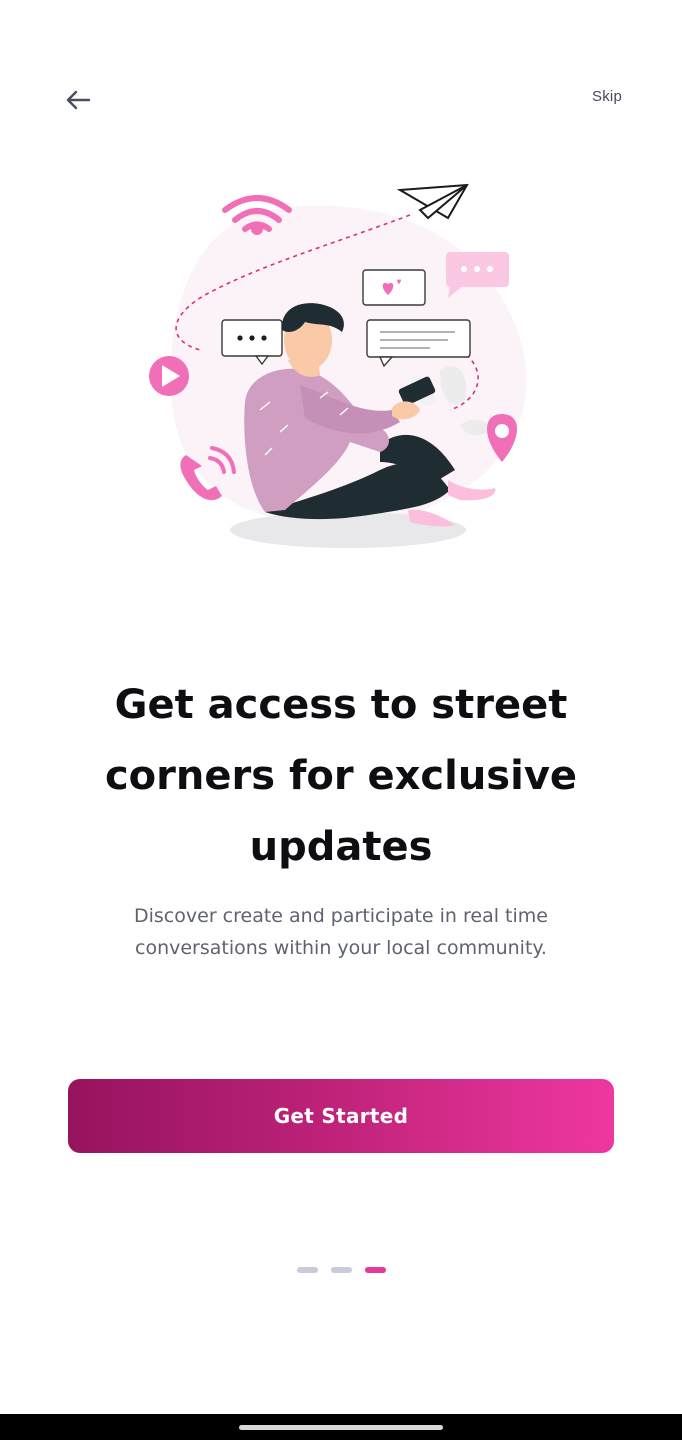 This screenshot has height=1440, width=682. I want to click on paper-plane-icon, so click(432, 201).